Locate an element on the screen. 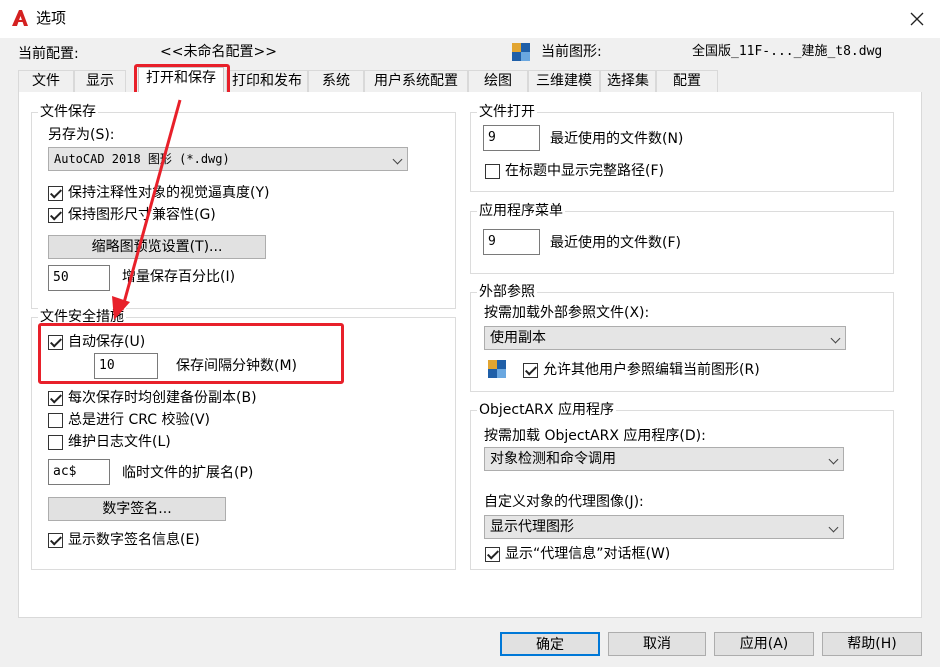 The width and height of the screenshot is (940, 667). allow-xref-edit-checkbox is located at coordinates (530, 370).